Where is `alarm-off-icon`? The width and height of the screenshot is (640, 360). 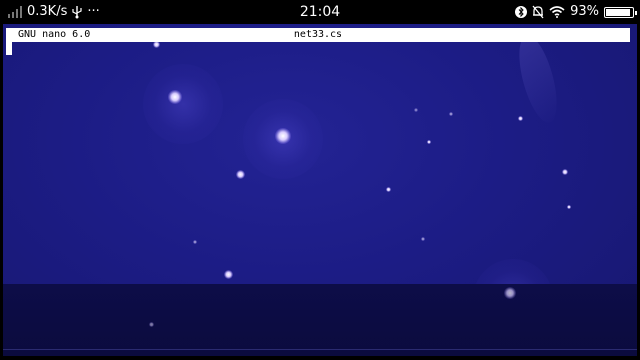
alarm-off-icon is located at coordinates (538, 12).